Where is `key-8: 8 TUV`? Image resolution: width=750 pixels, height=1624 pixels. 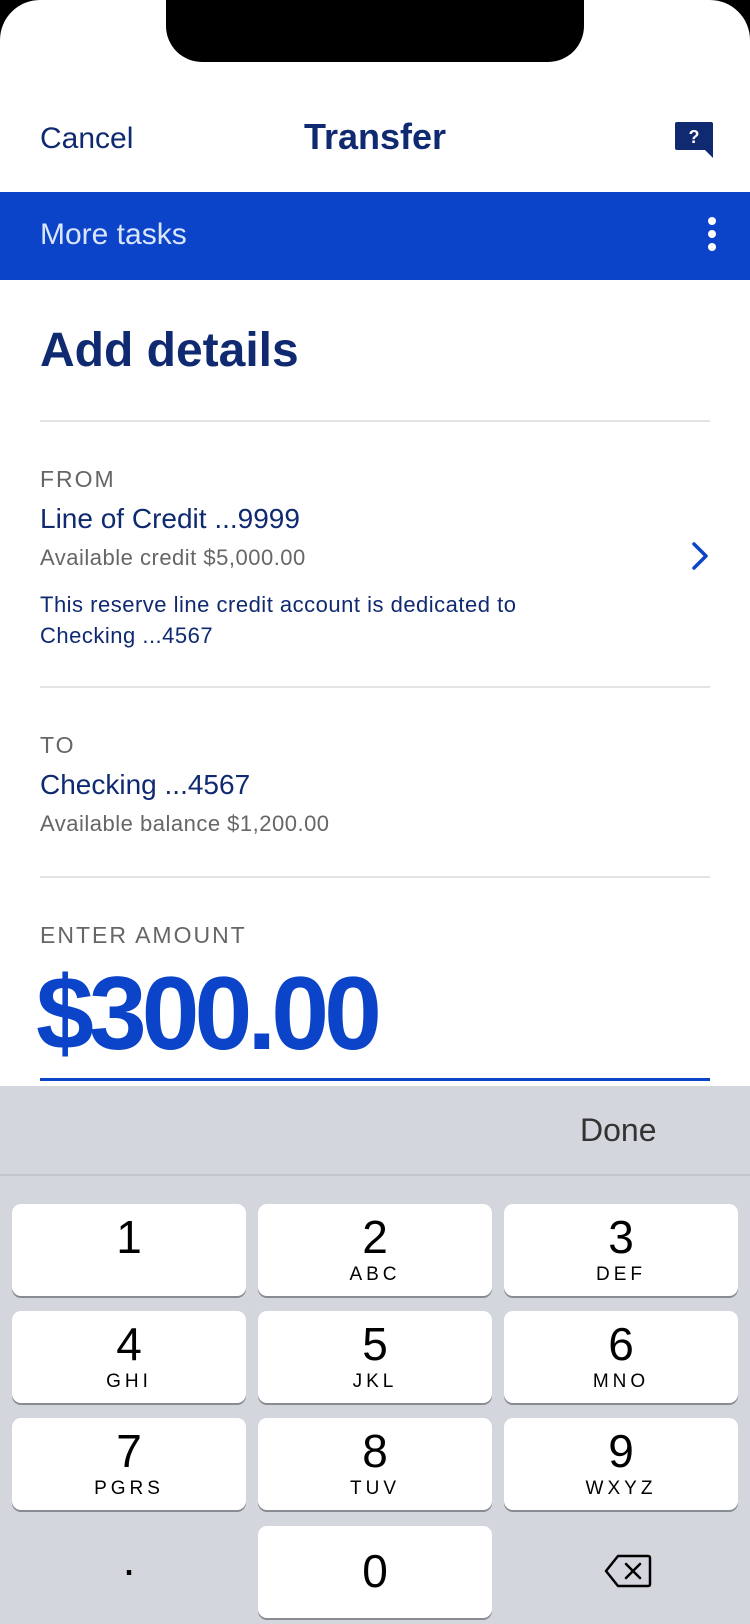
key-8: 8 TUV is located at coordinates (375, 1464).